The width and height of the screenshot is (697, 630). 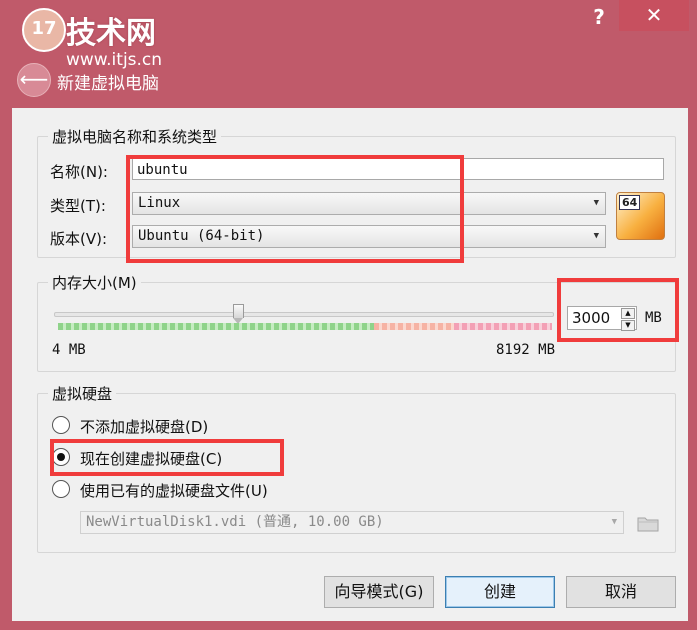 What do you see at coordinates (369, 203) in the screenshot?
I see `type-select: Linux ▼` at bounding box center [369, 203].